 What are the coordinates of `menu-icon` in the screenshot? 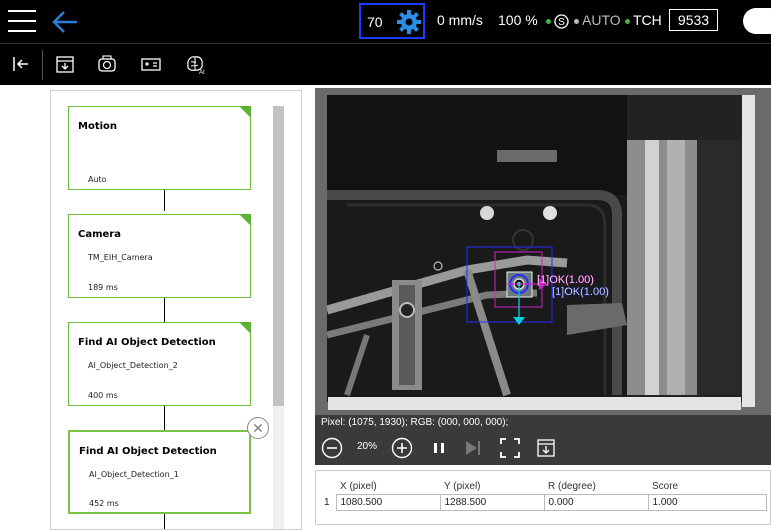 It's located at (22, 21).